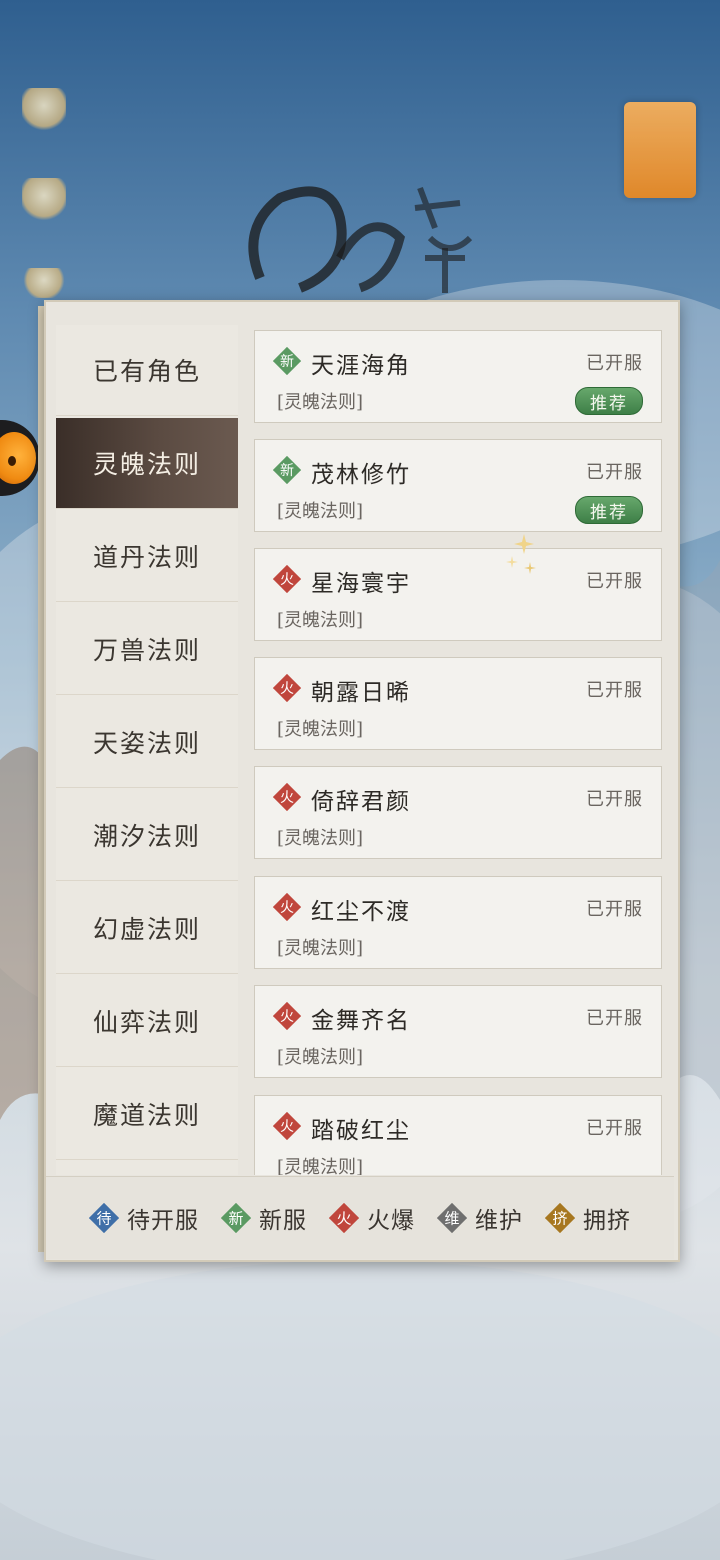  What do you see at coordinates (458, 376) in the screenshot?
I see `server-card: 新 天涯海角 [灵魄法则] 已开服 推荐` at bounding box center [458, 376].